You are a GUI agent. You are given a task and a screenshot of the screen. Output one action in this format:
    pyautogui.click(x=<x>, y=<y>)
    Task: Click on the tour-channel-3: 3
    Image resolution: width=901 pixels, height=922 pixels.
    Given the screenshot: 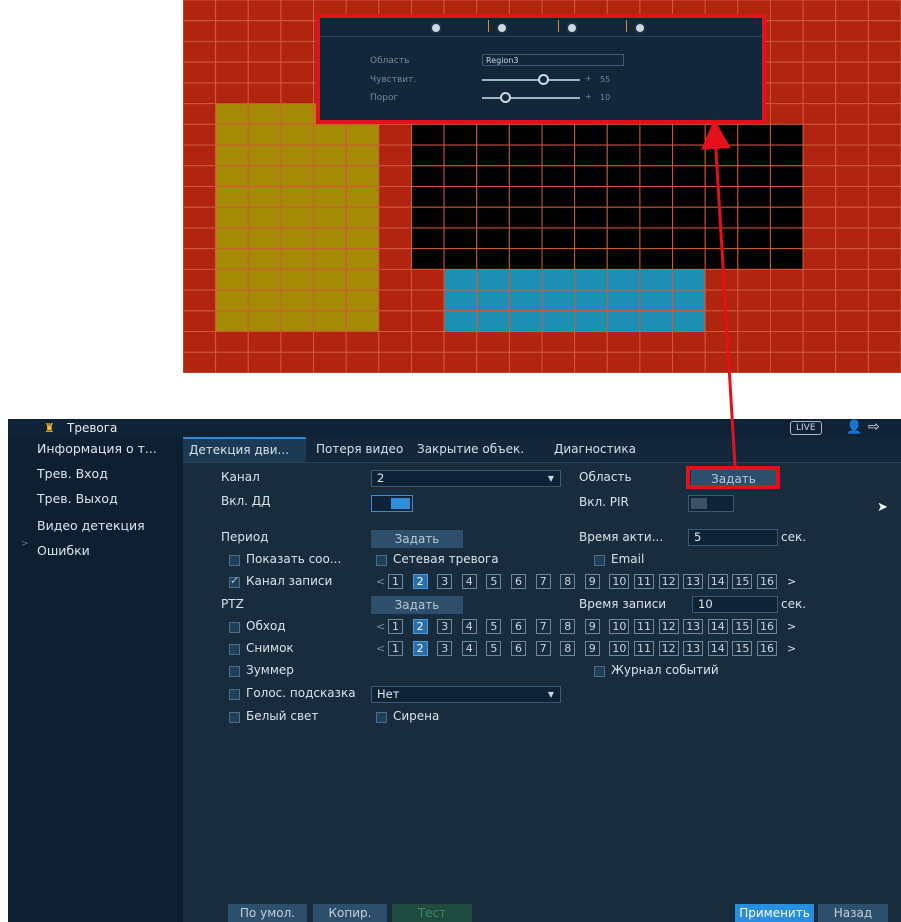 What is the action you would take?
    pyautogui.click(x=445, y=626)
    